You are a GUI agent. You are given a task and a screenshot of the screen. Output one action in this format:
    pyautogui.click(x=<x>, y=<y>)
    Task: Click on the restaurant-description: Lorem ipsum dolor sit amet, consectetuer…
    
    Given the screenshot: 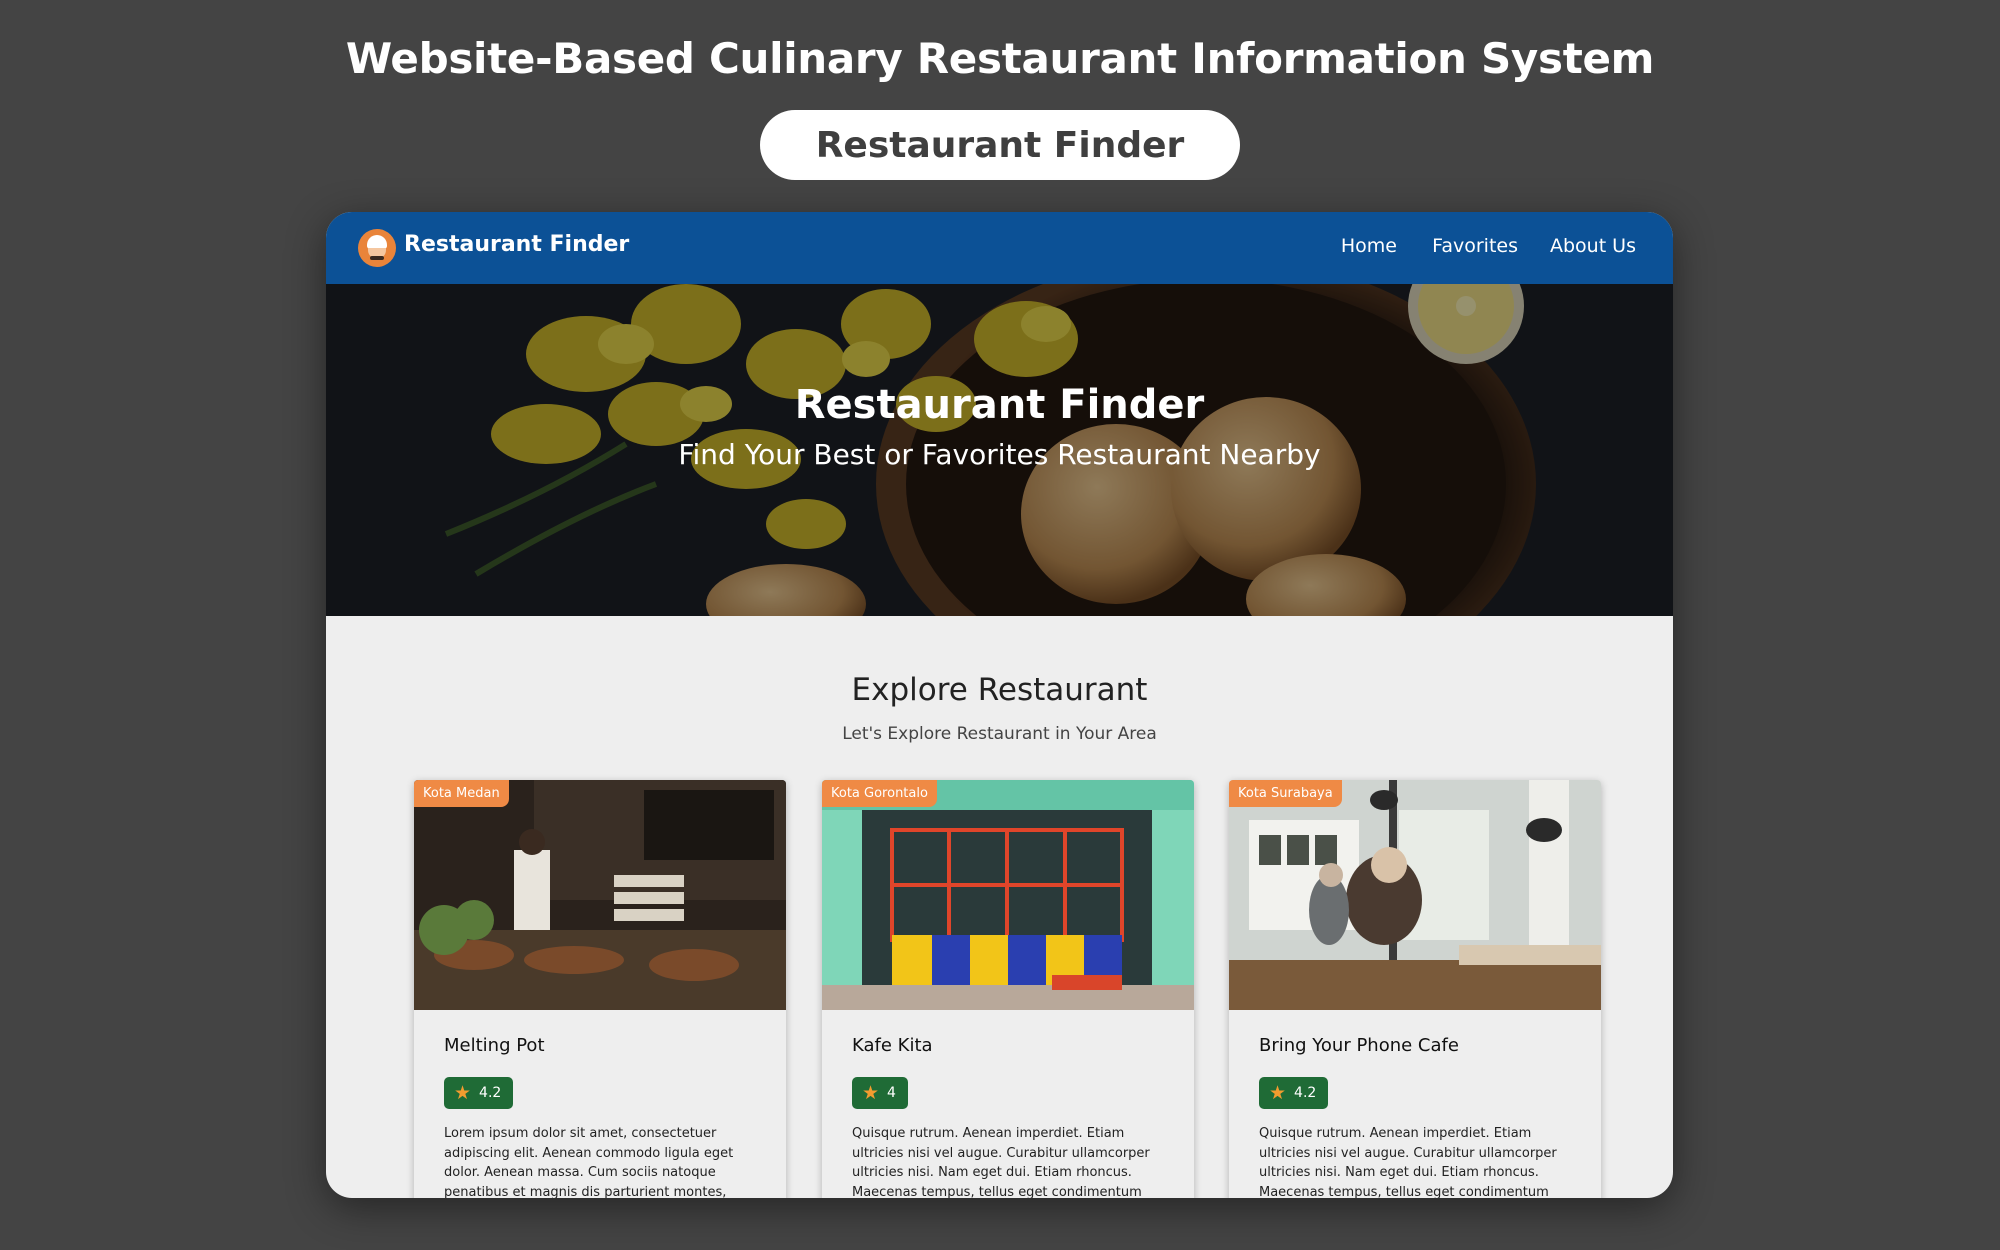 What is the action you would take?
    pyautogui.click(x=589, y=1162)
    